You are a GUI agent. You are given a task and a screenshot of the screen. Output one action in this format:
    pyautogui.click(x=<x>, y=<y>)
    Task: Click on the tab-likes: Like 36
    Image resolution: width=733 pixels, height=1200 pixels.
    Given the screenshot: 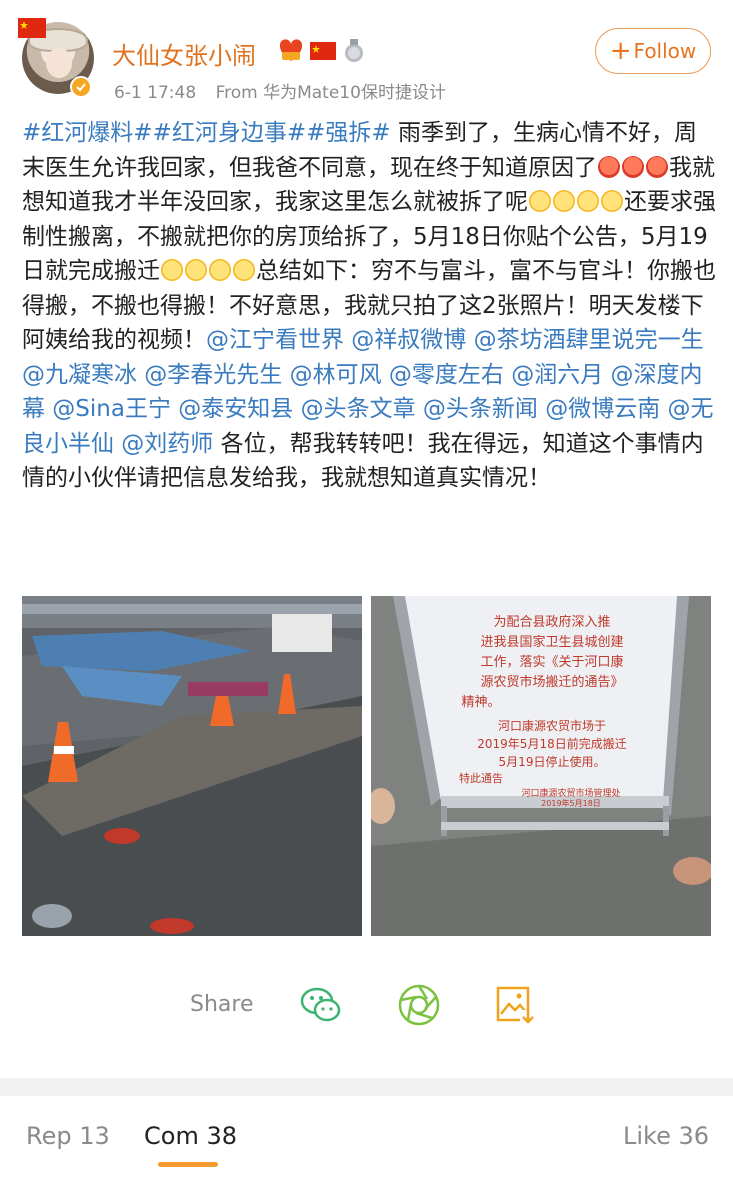 What is the action you would take?
    pyautogui.click(x=666, y=1136)
    